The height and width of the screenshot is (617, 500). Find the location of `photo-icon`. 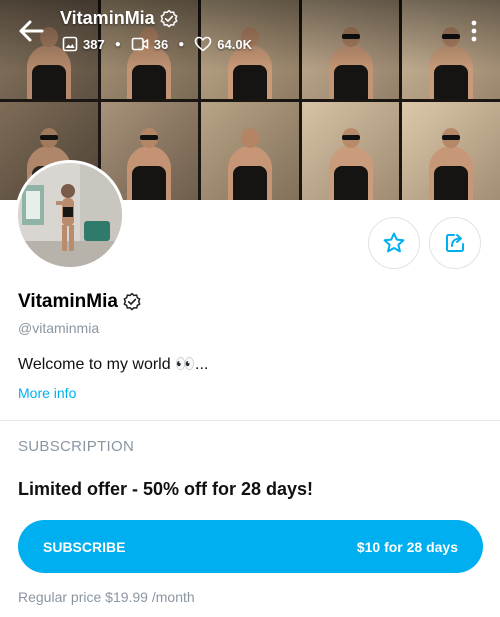

photo-icon is located at coordinates (70, 44).